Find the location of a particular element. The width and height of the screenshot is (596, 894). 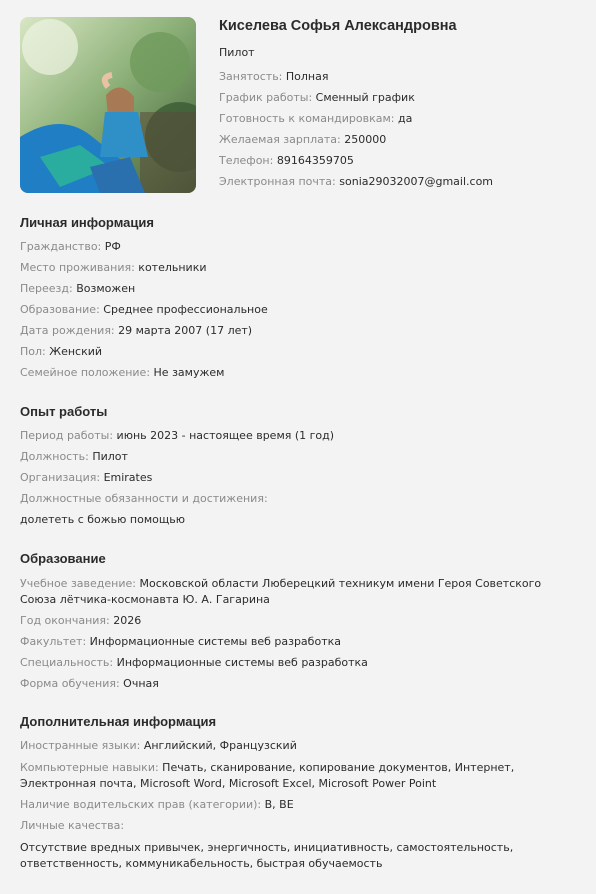

job-title-value: Пилот is located at coordinates (110, 456).